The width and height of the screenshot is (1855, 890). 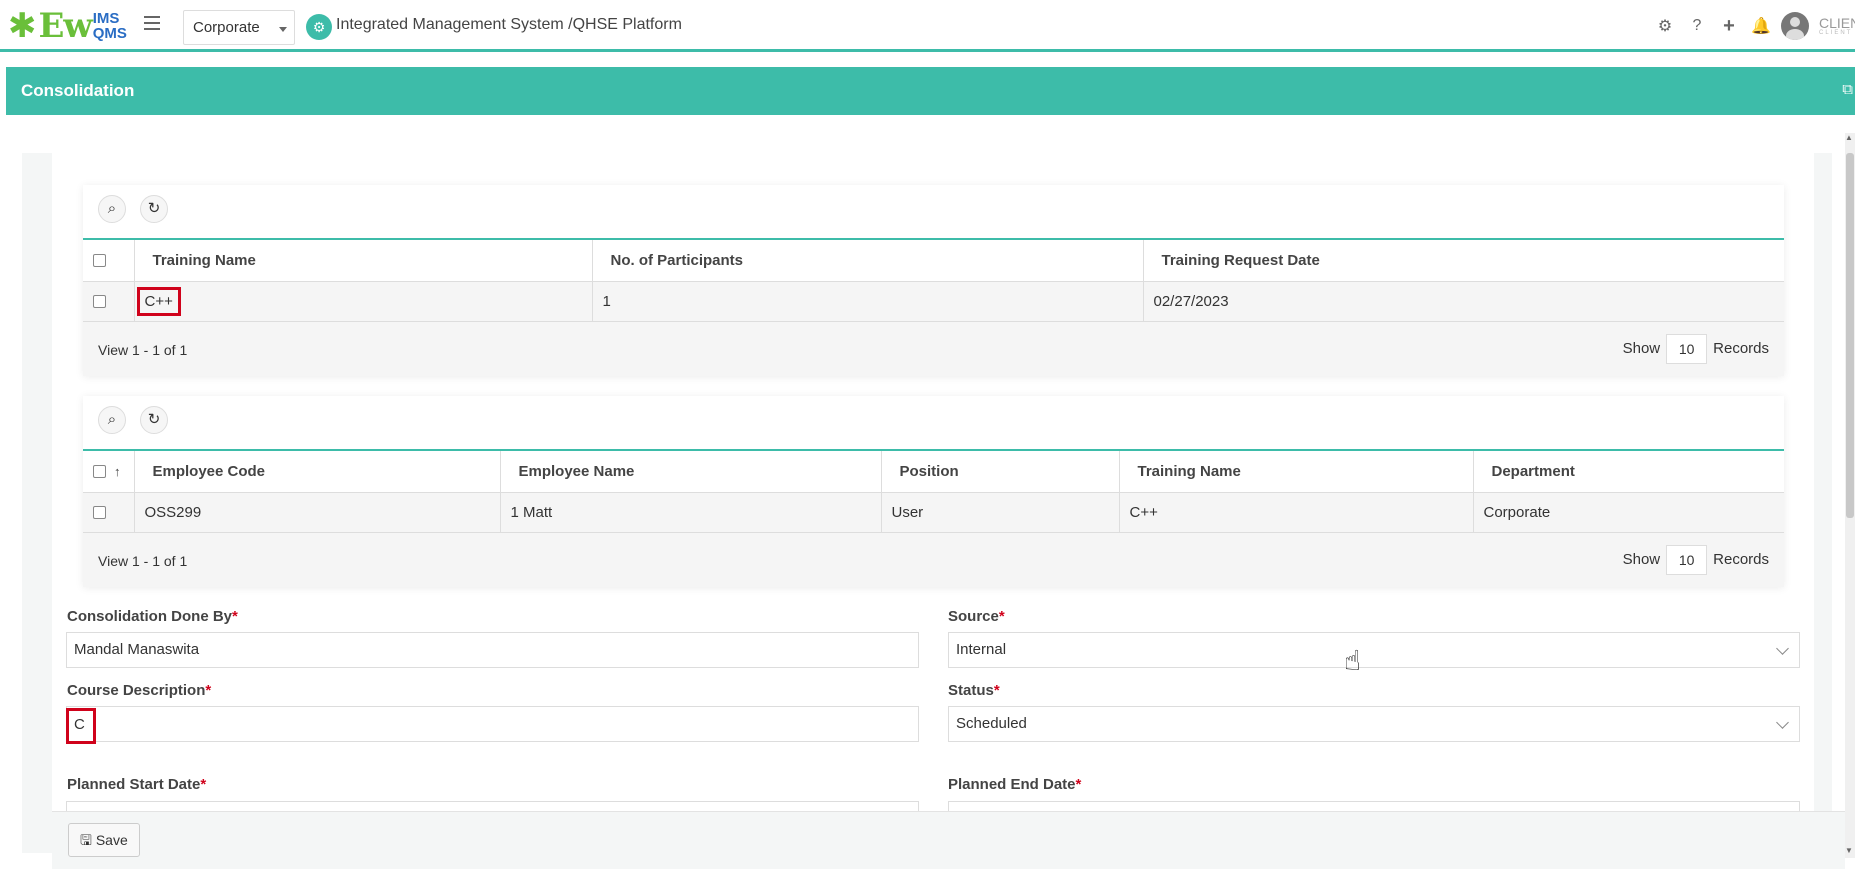 What do you see at coordinates (106, 18) in the screenshot?
I see `logo-ims-text: IMS` at bounding box center [106, 18].